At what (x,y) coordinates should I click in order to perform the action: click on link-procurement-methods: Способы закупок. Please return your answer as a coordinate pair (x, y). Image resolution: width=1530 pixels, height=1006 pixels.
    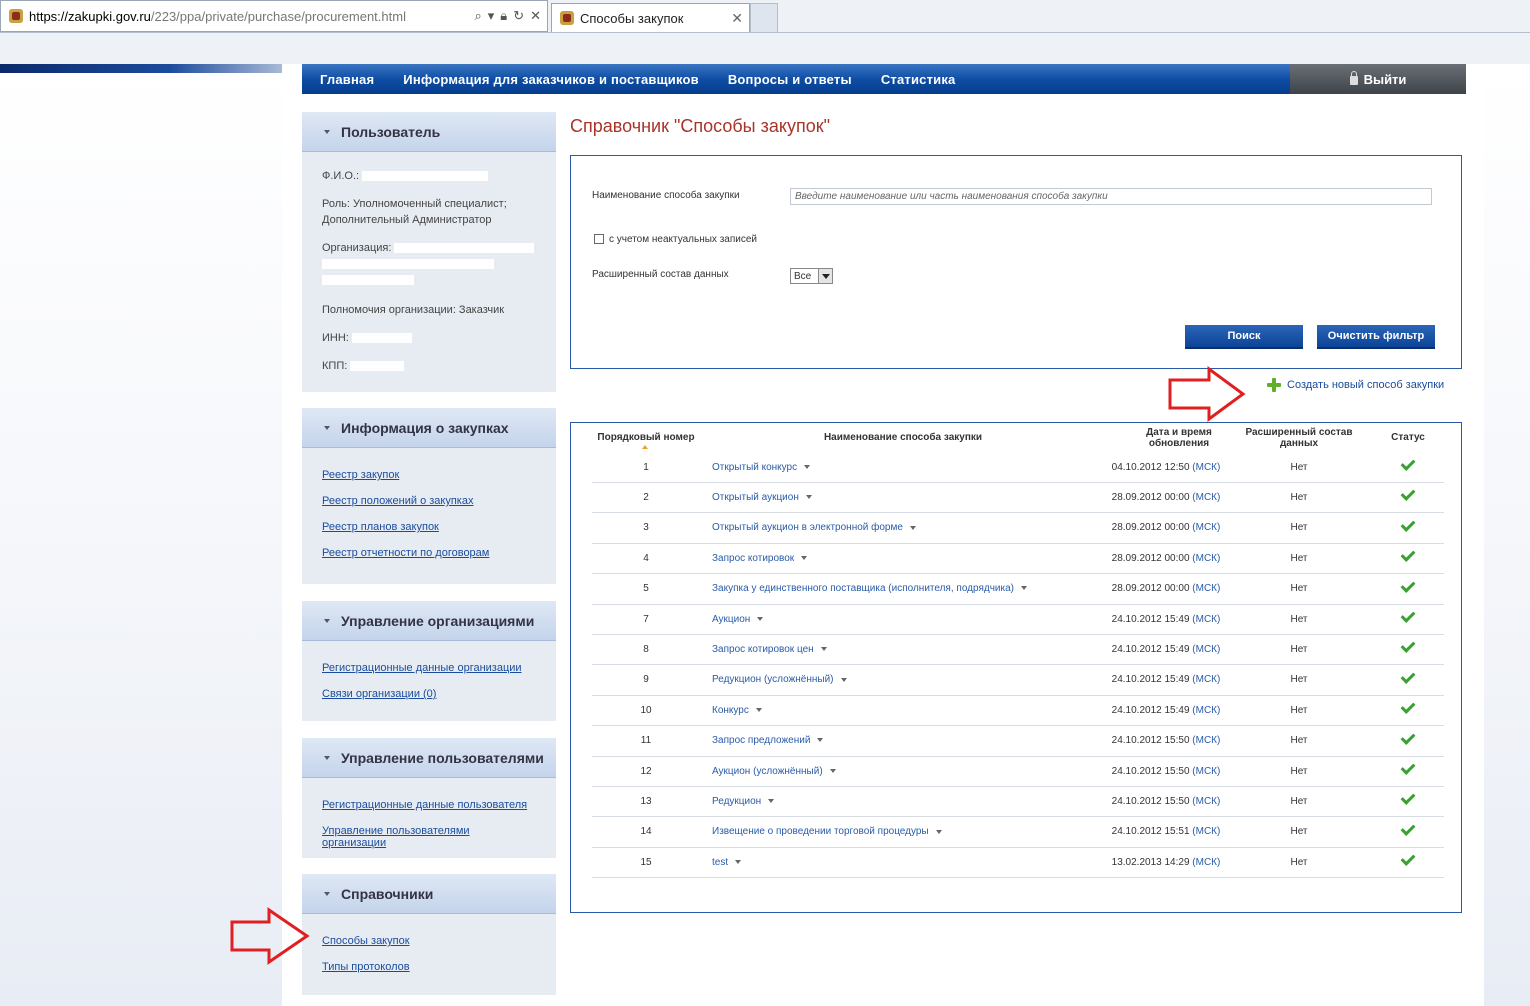
    Looking at the image, I should click on (429, 941).